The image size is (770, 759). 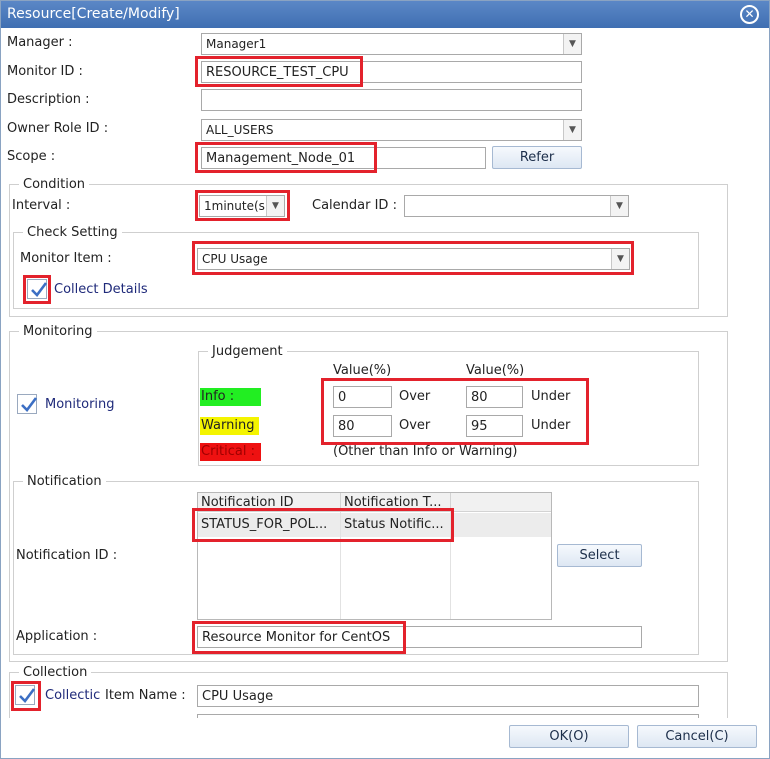 I want to click on refer-button: Refer, so click(x=537, y=157).